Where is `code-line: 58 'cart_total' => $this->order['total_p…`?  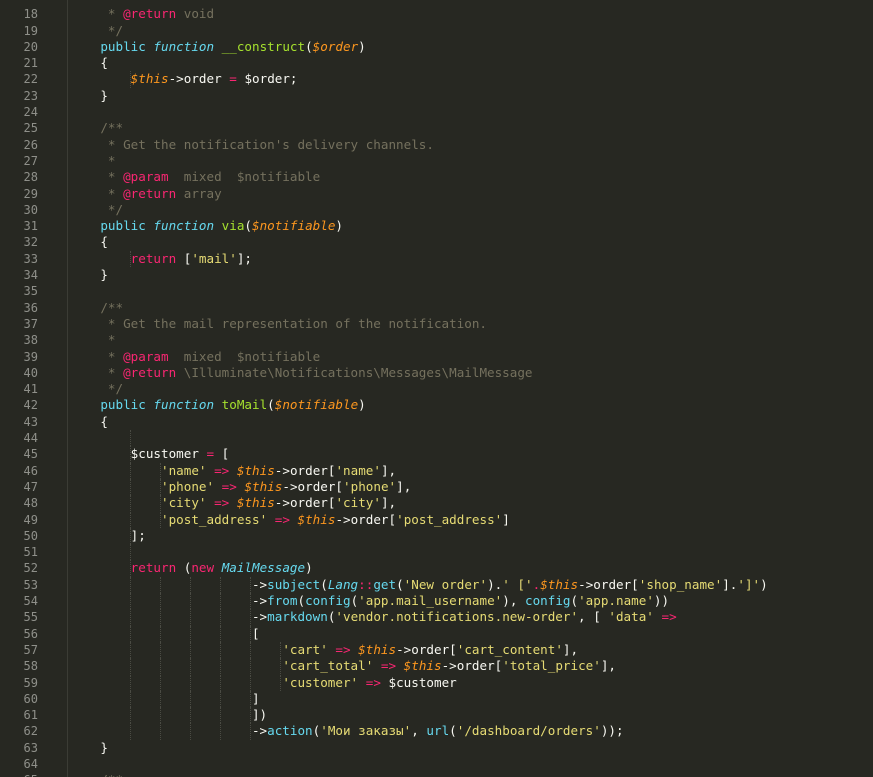 code-line: 58 'cart_total' => $this->order['total_p… is located at coordinates (436, 666).